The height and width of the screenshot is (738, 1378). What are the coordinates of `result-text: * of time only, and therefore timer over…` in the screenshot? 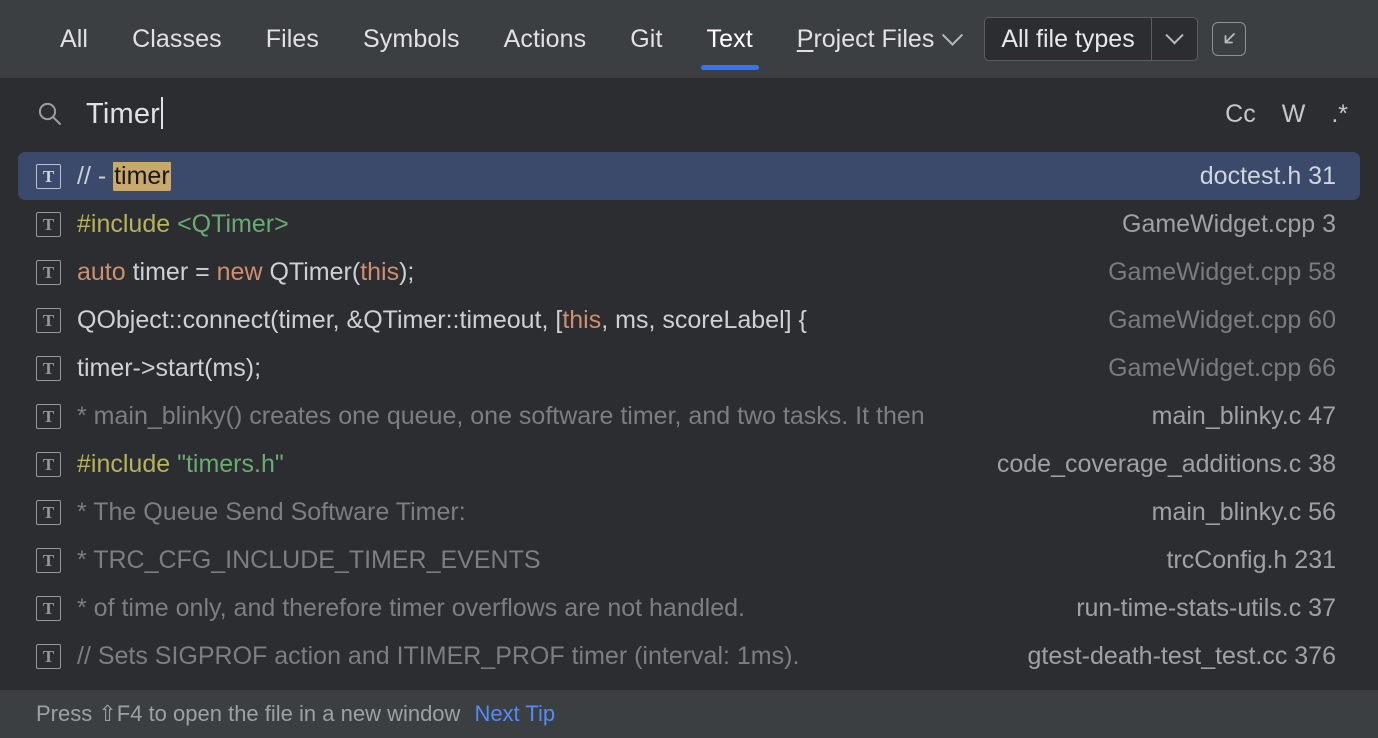 It's located at (563, 608).